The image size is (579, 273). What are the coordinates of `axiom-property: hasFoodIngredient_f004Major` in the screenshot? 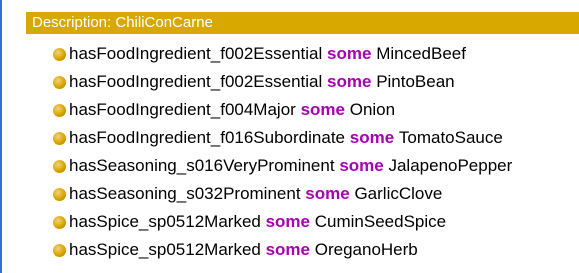 It's located at (182, 109).